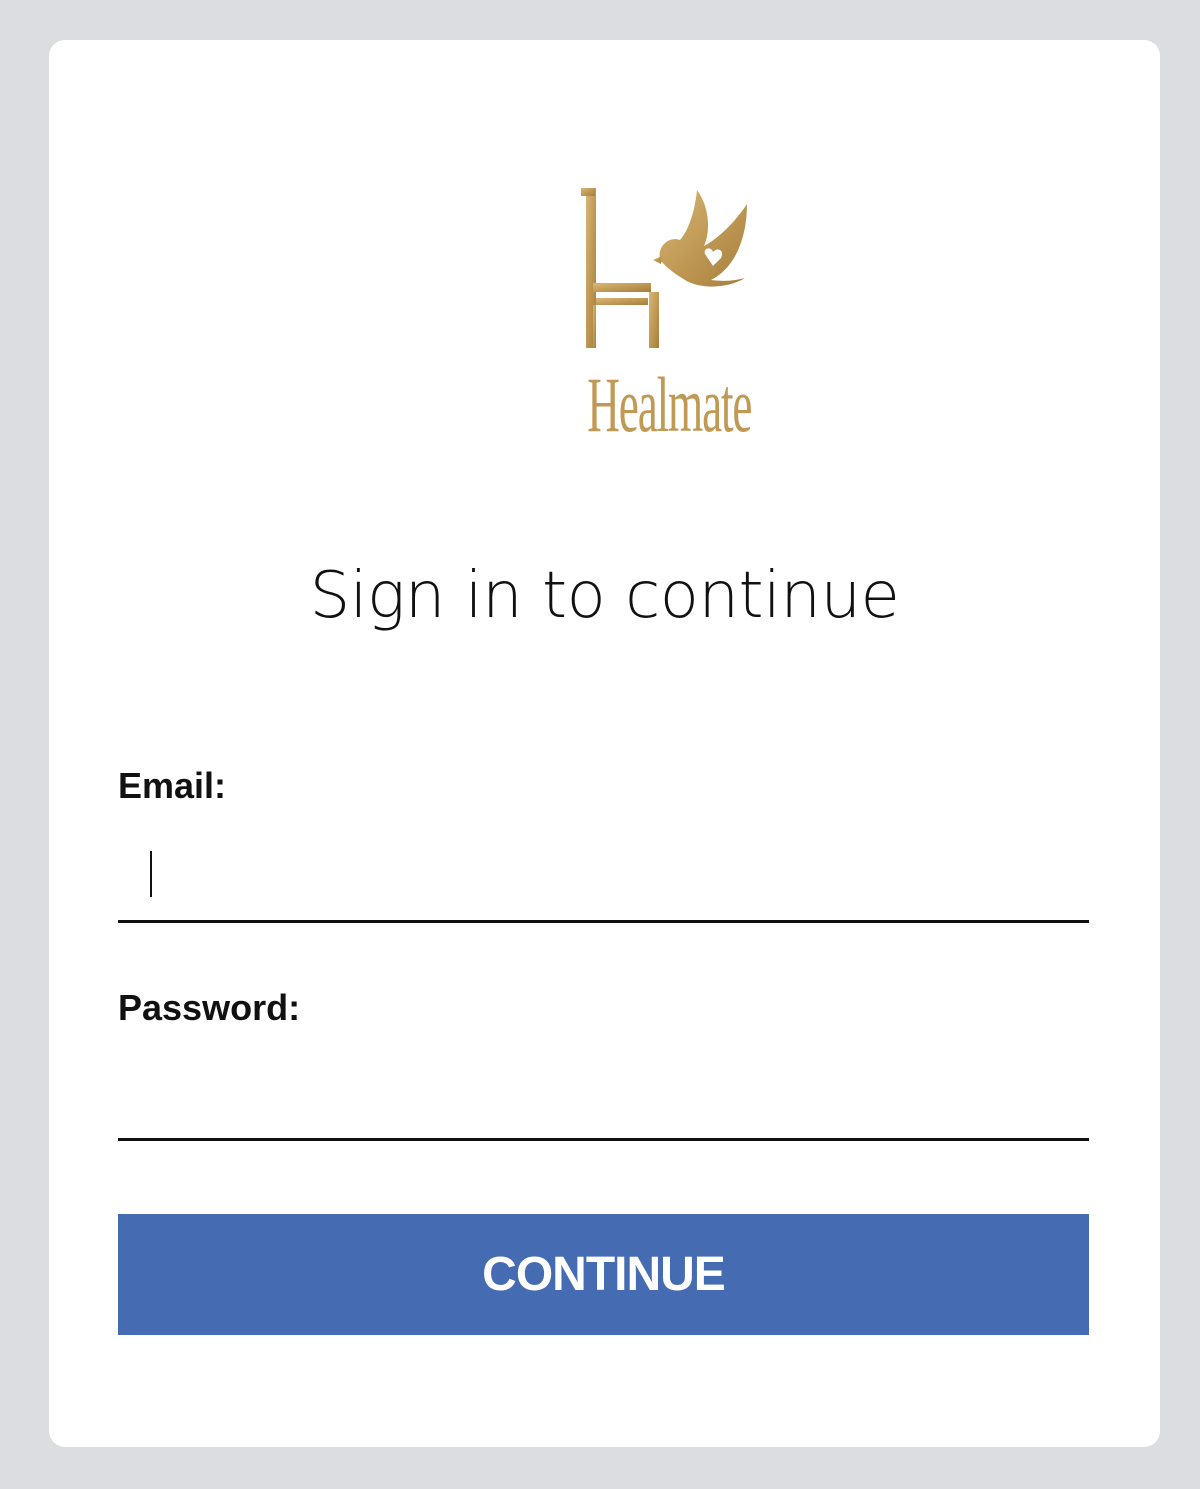  What do you see at coordinates (604, 596) in the screenshot?
I see `page-title: Sign in to continue` at bounding box center [604, 596].